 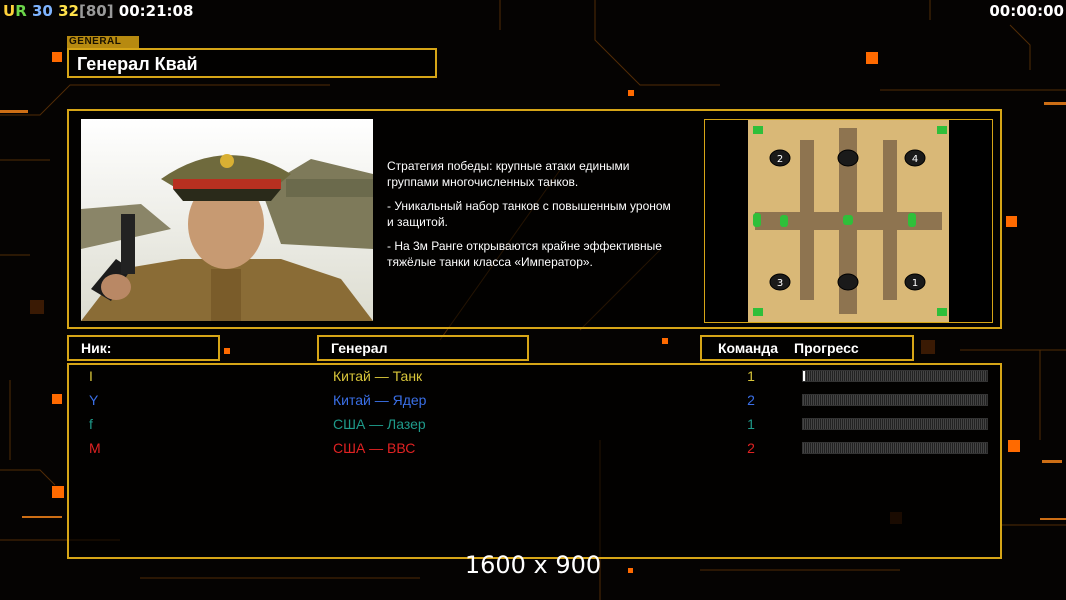 I want to click on player-nick: f, so click(x=91, y=424).